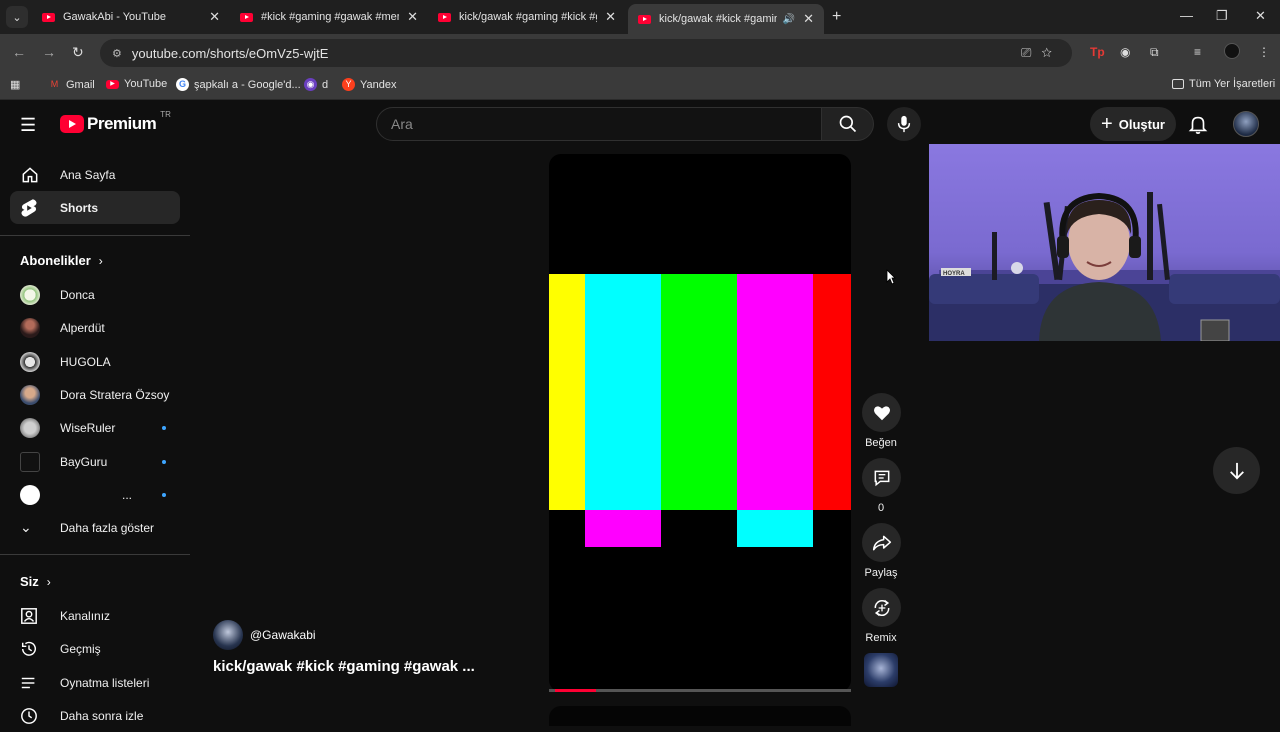 The height and width of the screenshot is (732, 1280). What do you see at coordinates (881, 573) in the screenshot?
I see `share-label: Paylaş` at bounding box center [881, 573].